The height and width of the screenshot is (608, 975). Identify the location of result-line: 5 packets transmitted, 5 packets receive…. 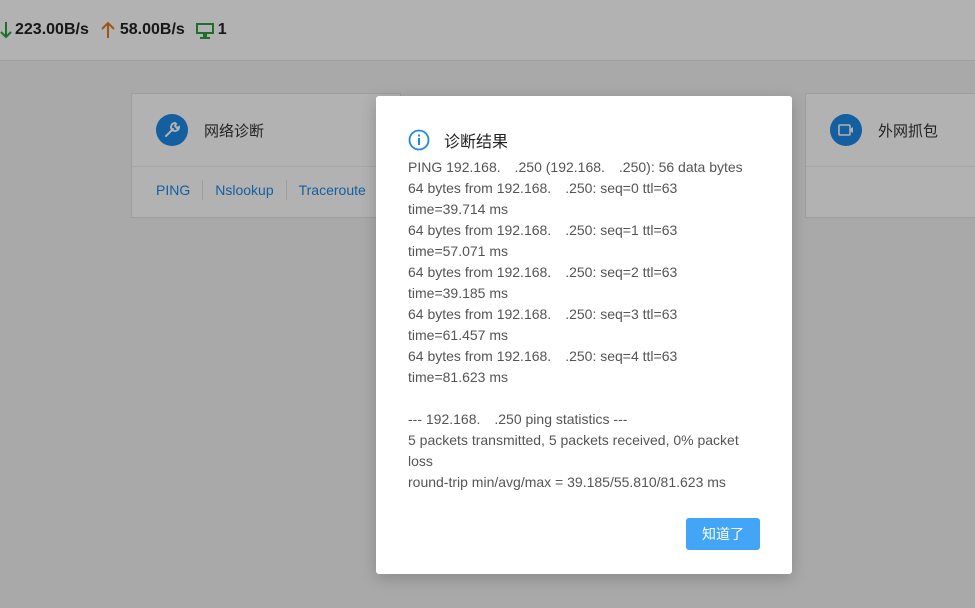
(573, 440).